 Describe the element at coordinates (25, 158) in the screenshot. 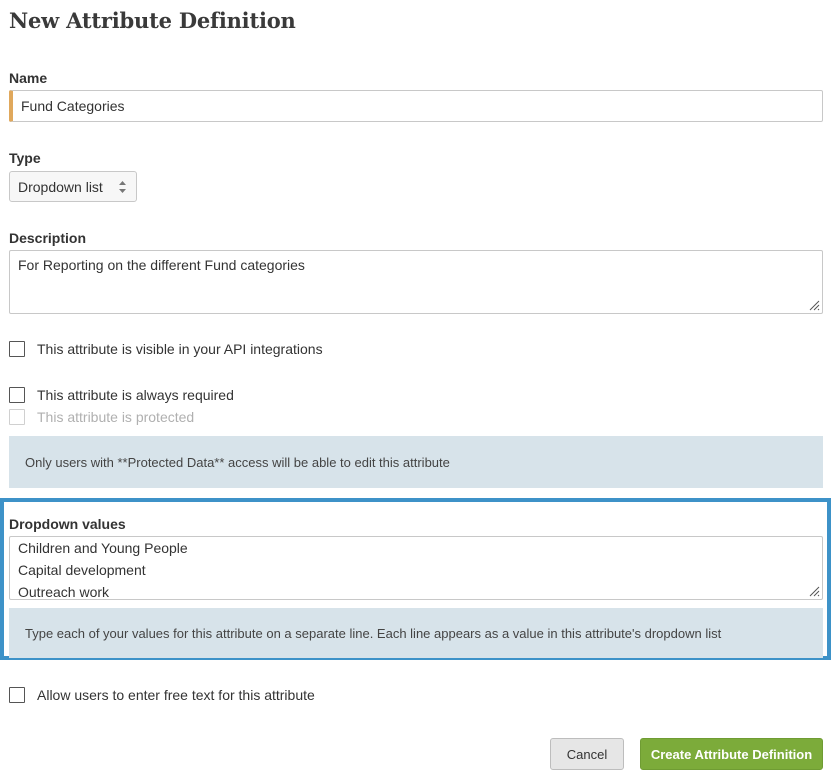

I see `type-label: Type` at that location.